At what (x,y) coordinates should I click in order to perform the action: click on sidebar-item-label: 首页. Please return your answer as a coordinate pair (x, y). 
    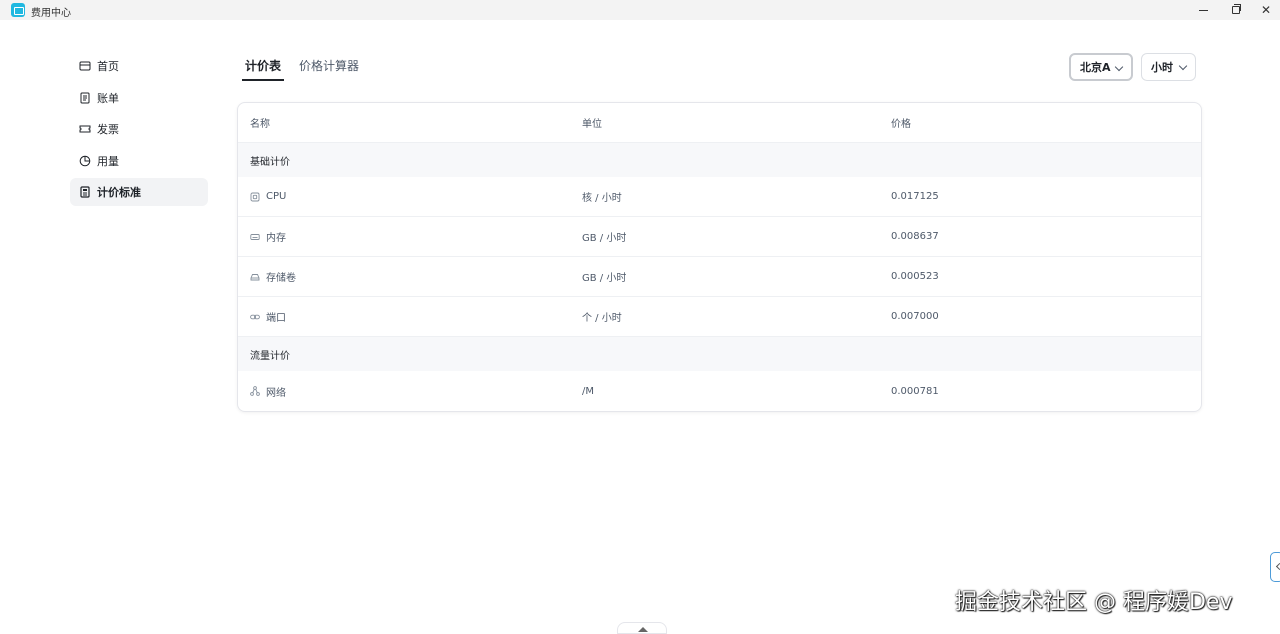
    Looking at the image, I should click on (108, 66).